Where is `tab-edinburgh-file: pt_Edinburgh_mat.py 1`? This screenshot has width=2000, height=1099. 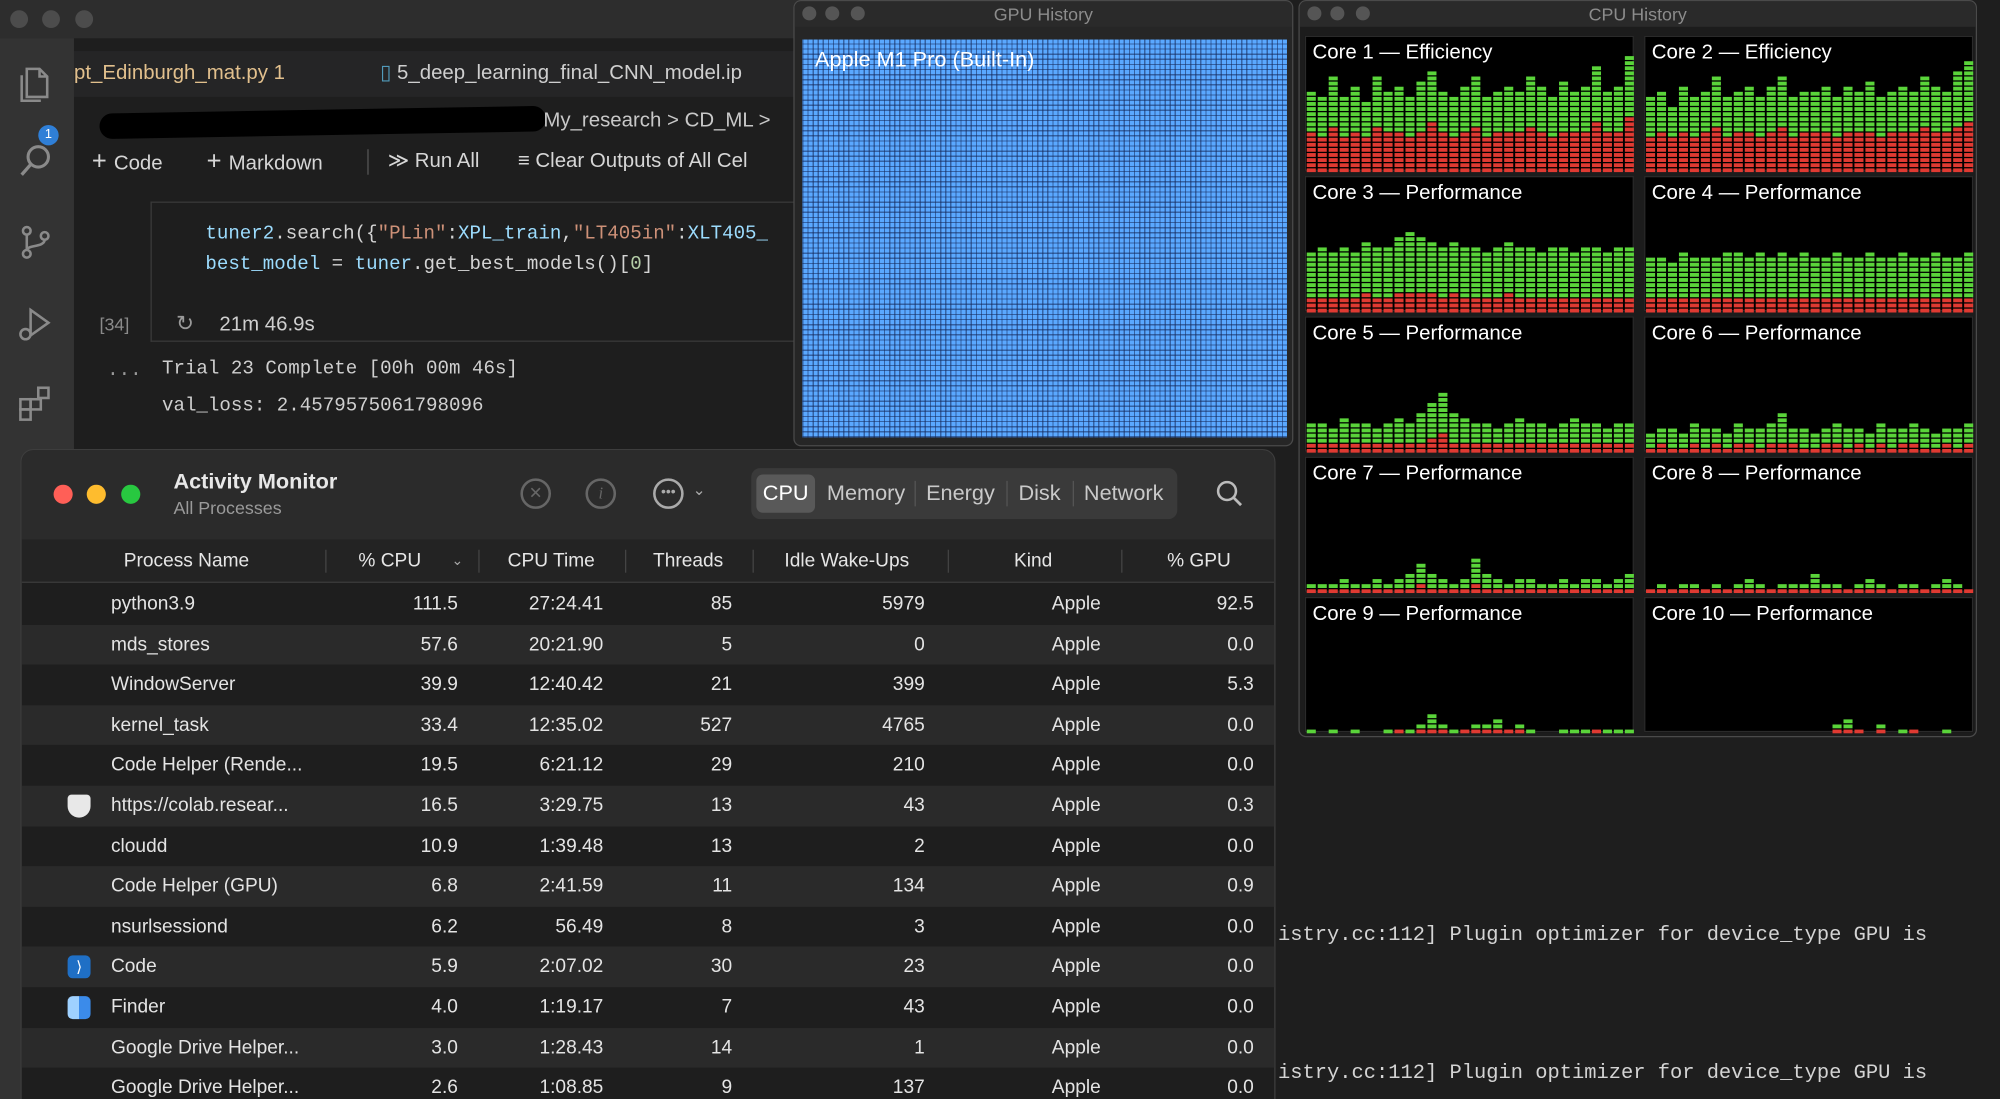 tab-edinburgh-file: pt_Edinburgh_mat.py 1 is located at coordinates (179, 74).